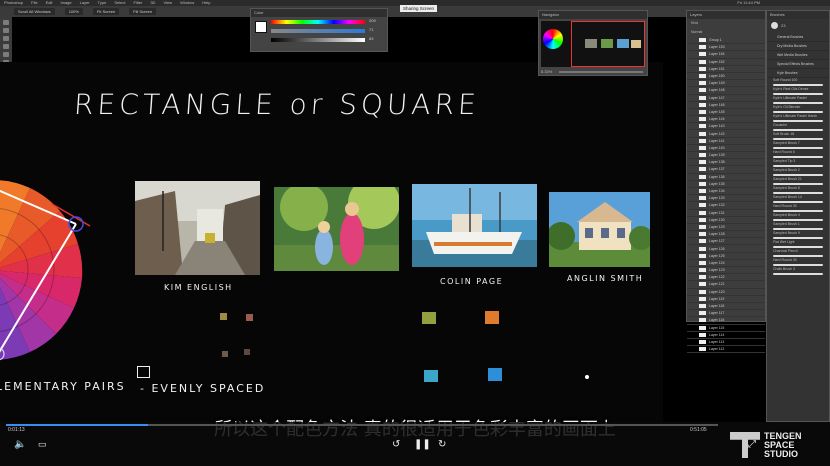  I want to click on brush-preset: Sampled Brush 8, so click(798, 190).